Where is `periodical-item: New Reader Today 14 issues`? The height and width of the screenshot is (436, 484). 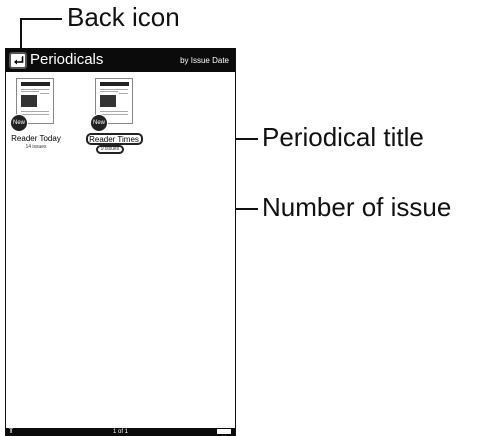 periodical-item: New Reader Today 14 issues is located at coordinates (41, 125).